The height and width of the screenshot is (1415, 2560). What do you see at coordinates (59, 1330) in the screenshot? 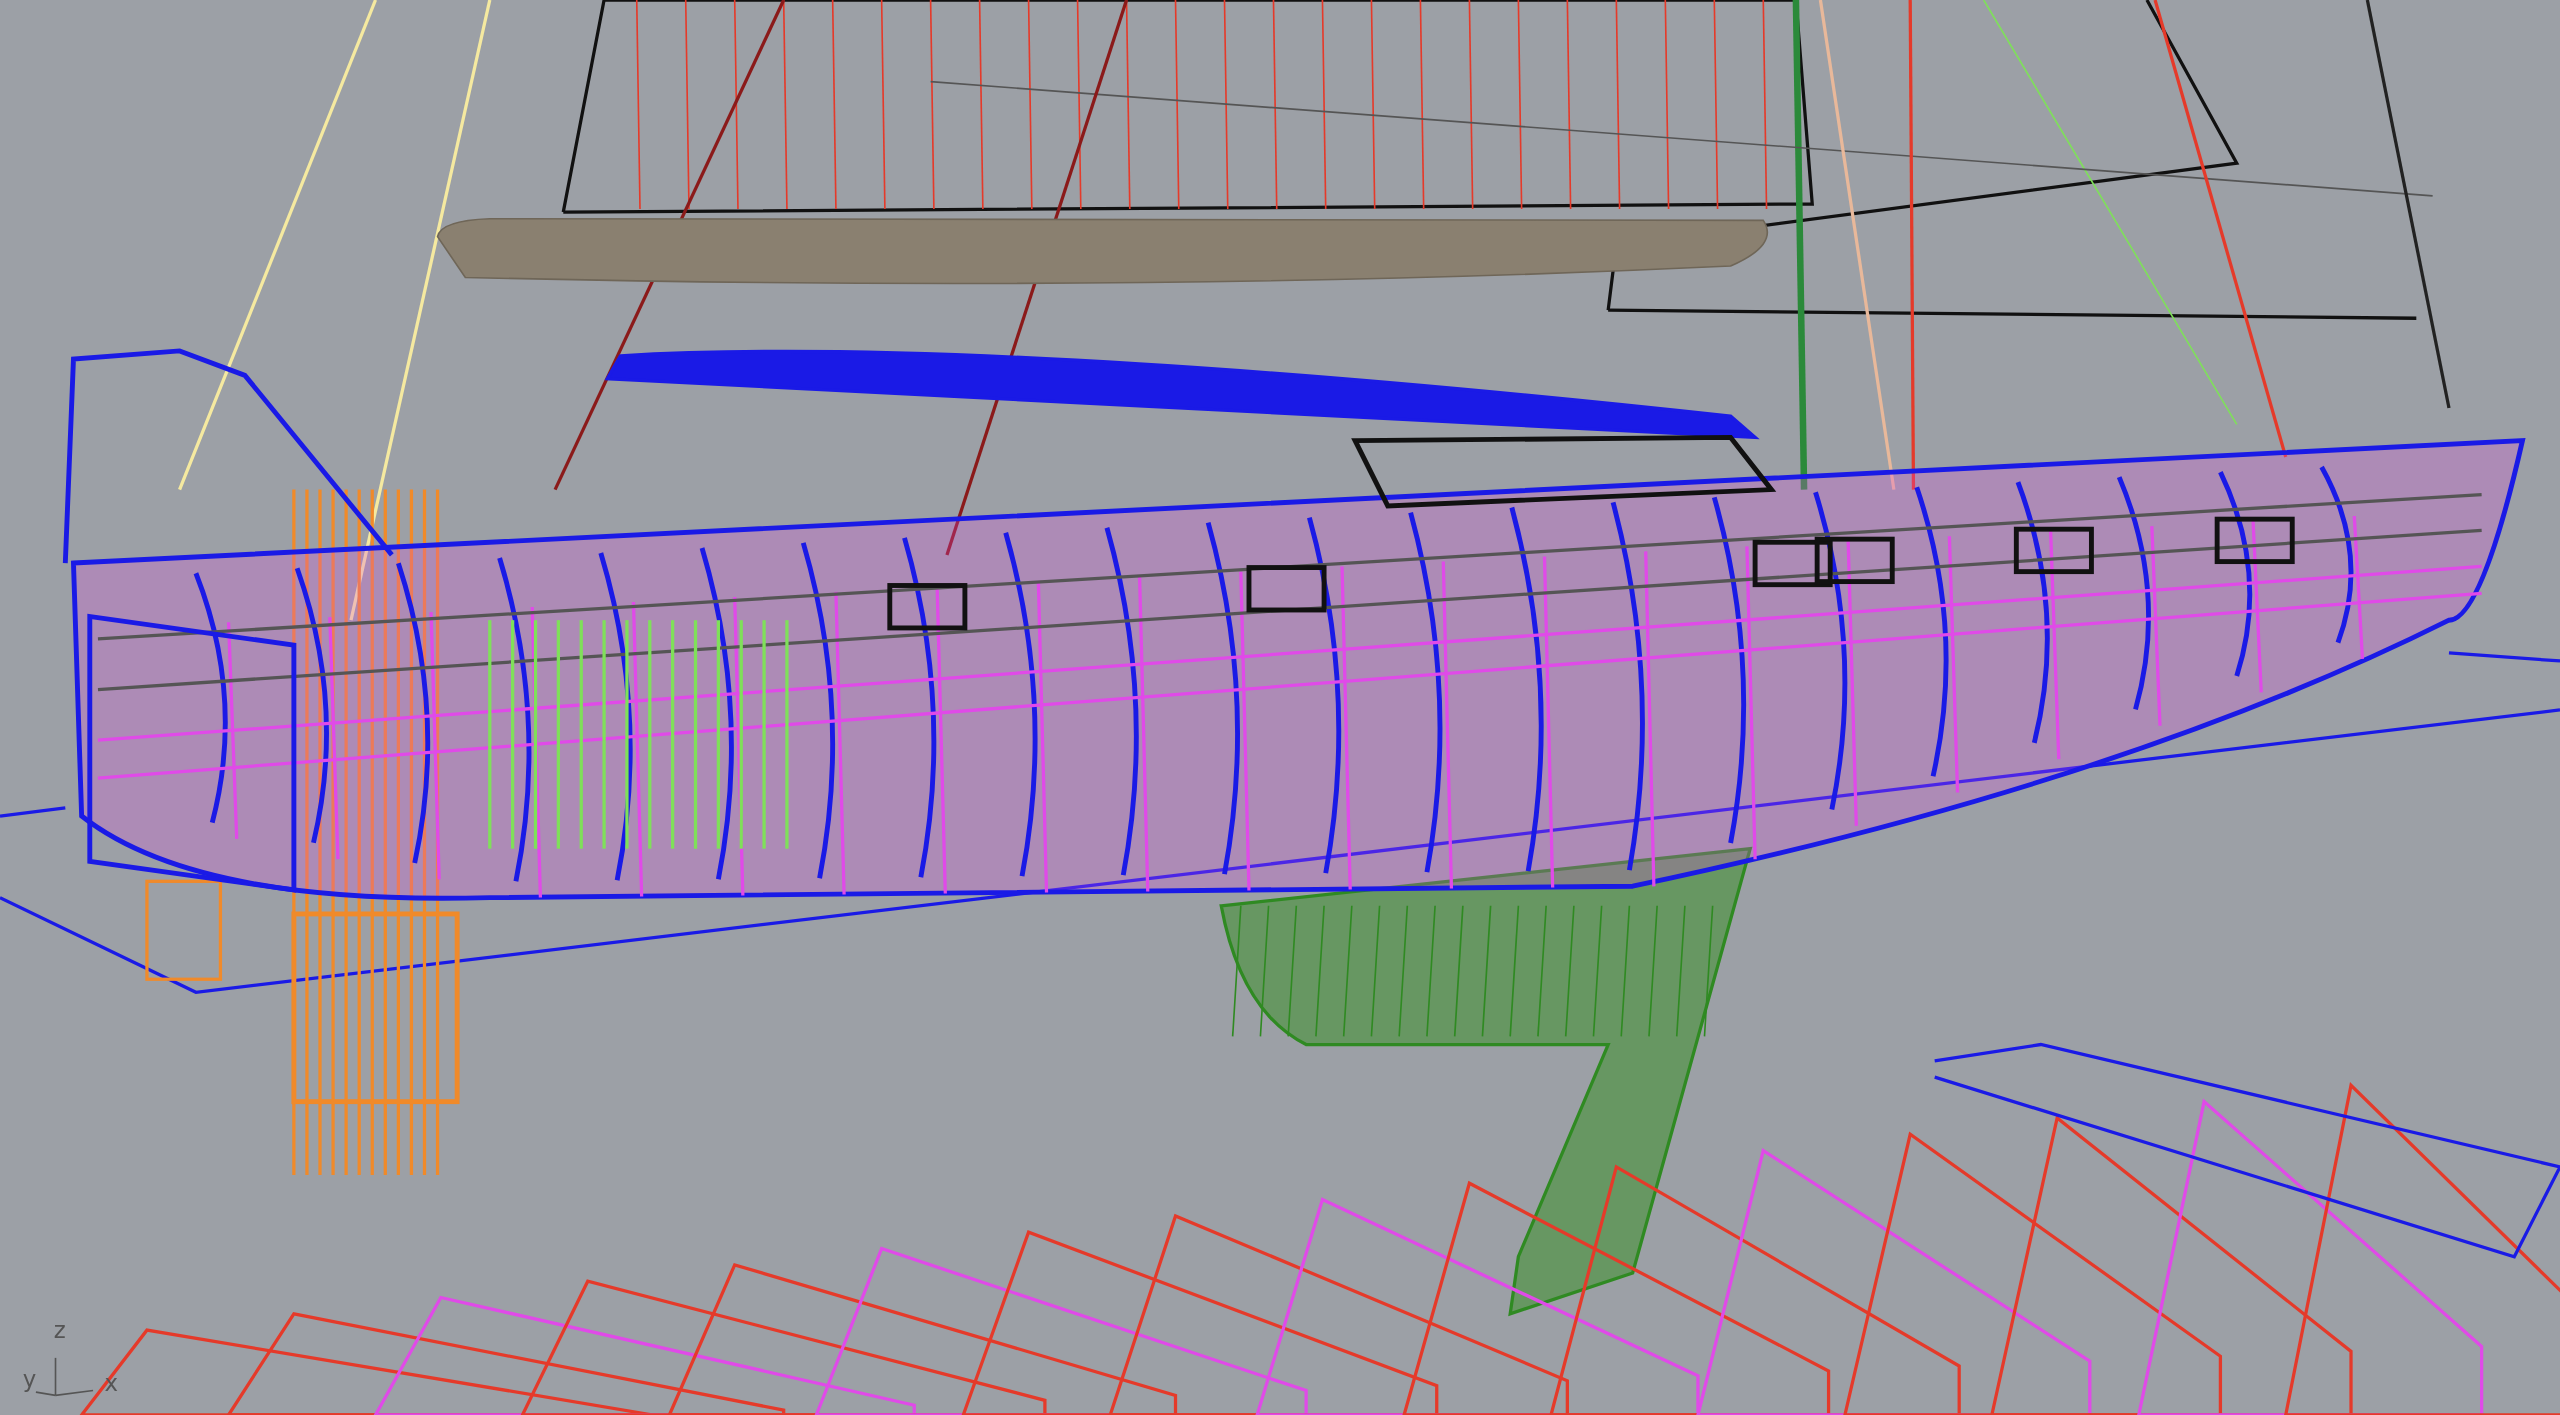
I see `axis-label: z` at bounding box center [59, 1330].